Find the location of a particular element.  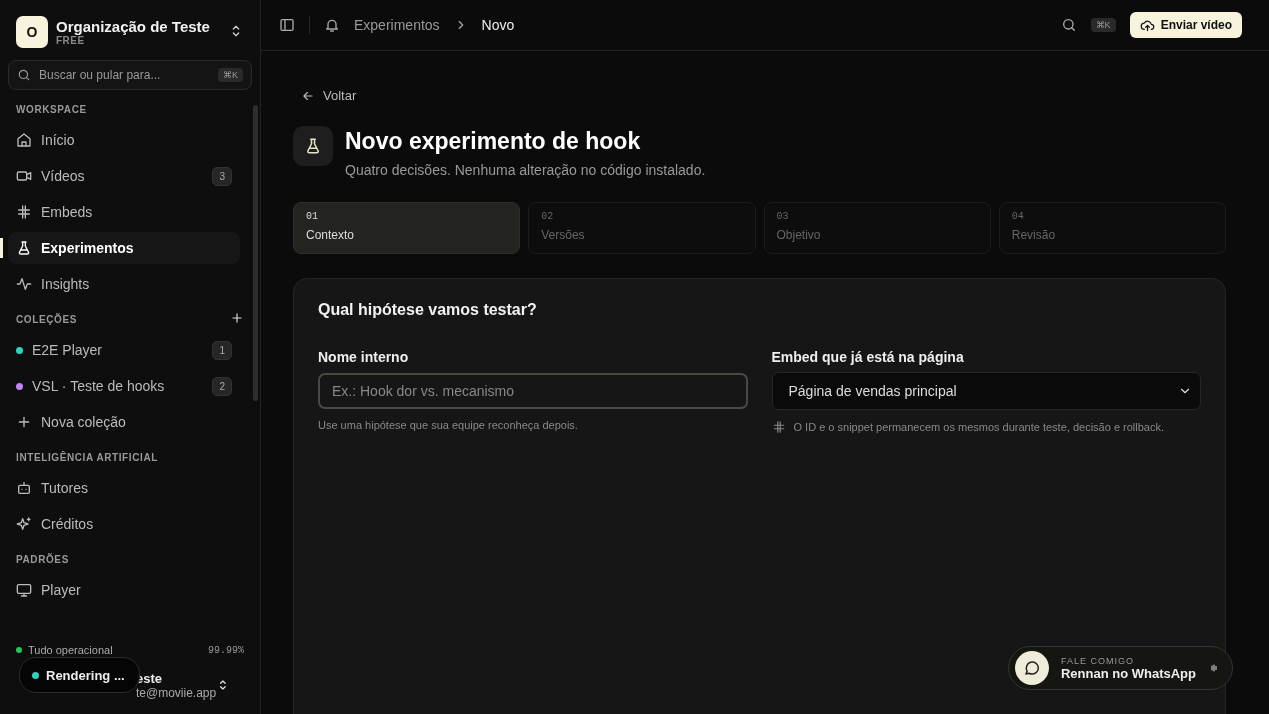

uptime-label: 99.99% is located at coordinates (226, 650).